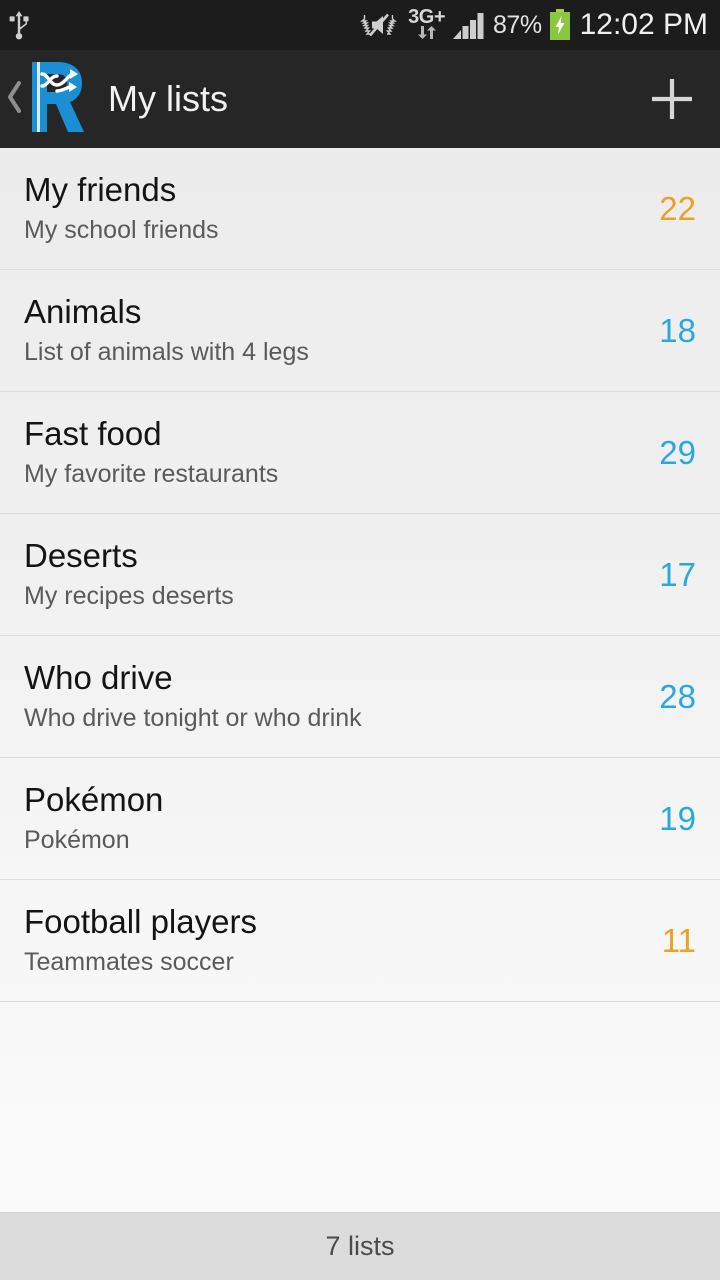  I want to click on lists-count-label: 7 lists, so click(360, 1246).